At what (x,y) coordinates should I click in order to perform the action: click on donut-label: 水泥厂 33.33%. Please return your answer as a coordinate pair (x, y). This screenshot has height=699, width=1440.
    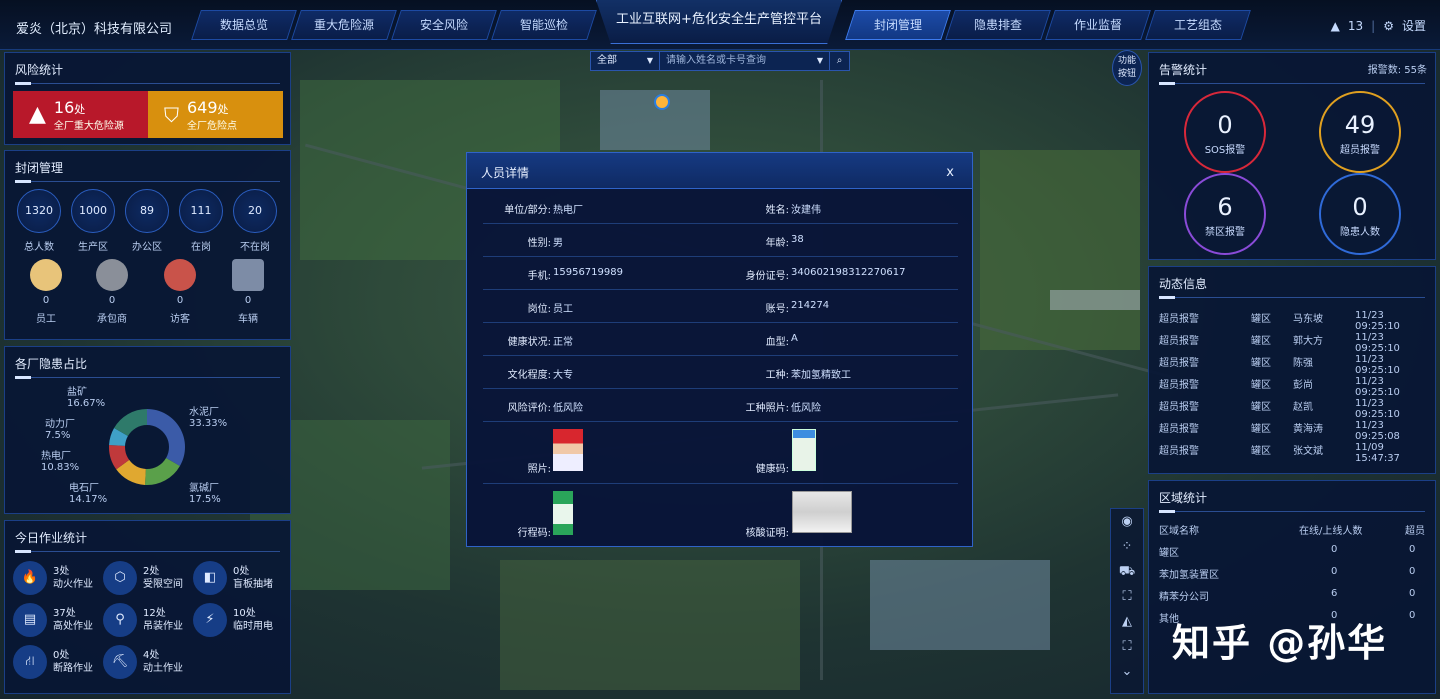
    Looking at the image, I should click on (208, 418).